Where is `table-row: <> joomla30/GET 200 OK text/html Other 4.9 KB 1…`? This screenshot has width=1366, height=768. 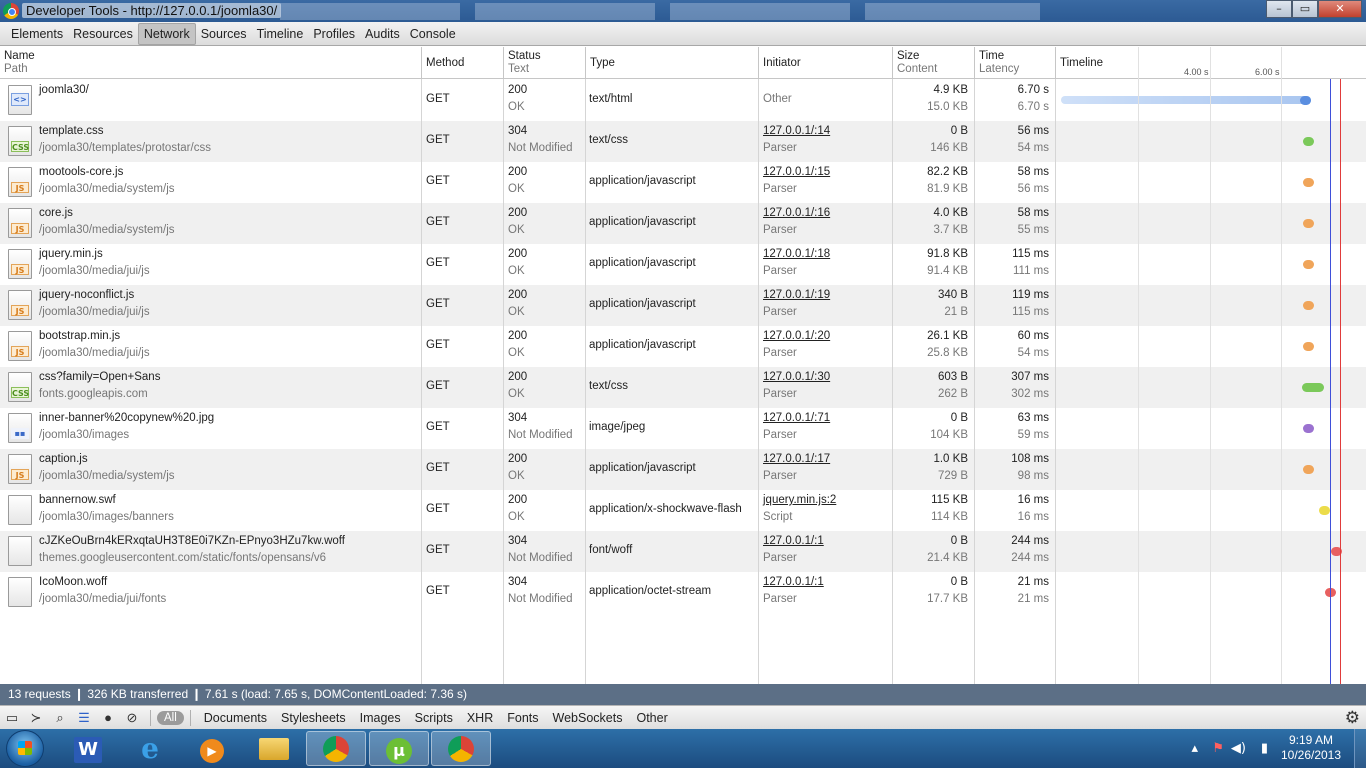 table-row: <> joomla30/GET 200 OK text/html Other 4.9 KB 1… is located at coordinates (683, 100).